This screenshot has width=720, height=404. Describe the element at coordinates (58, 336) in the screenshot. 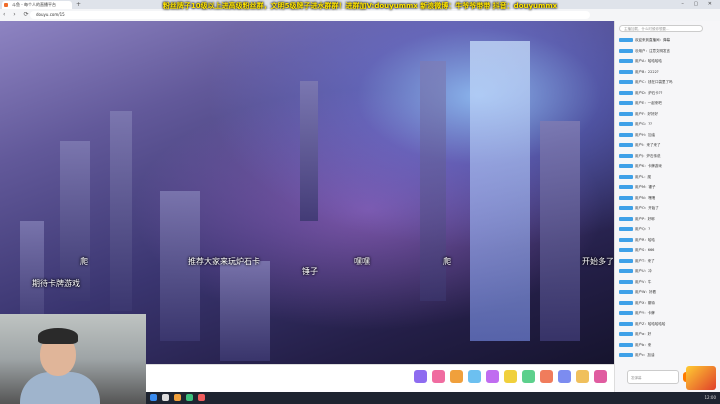

I see `streamer-hair` at that location.